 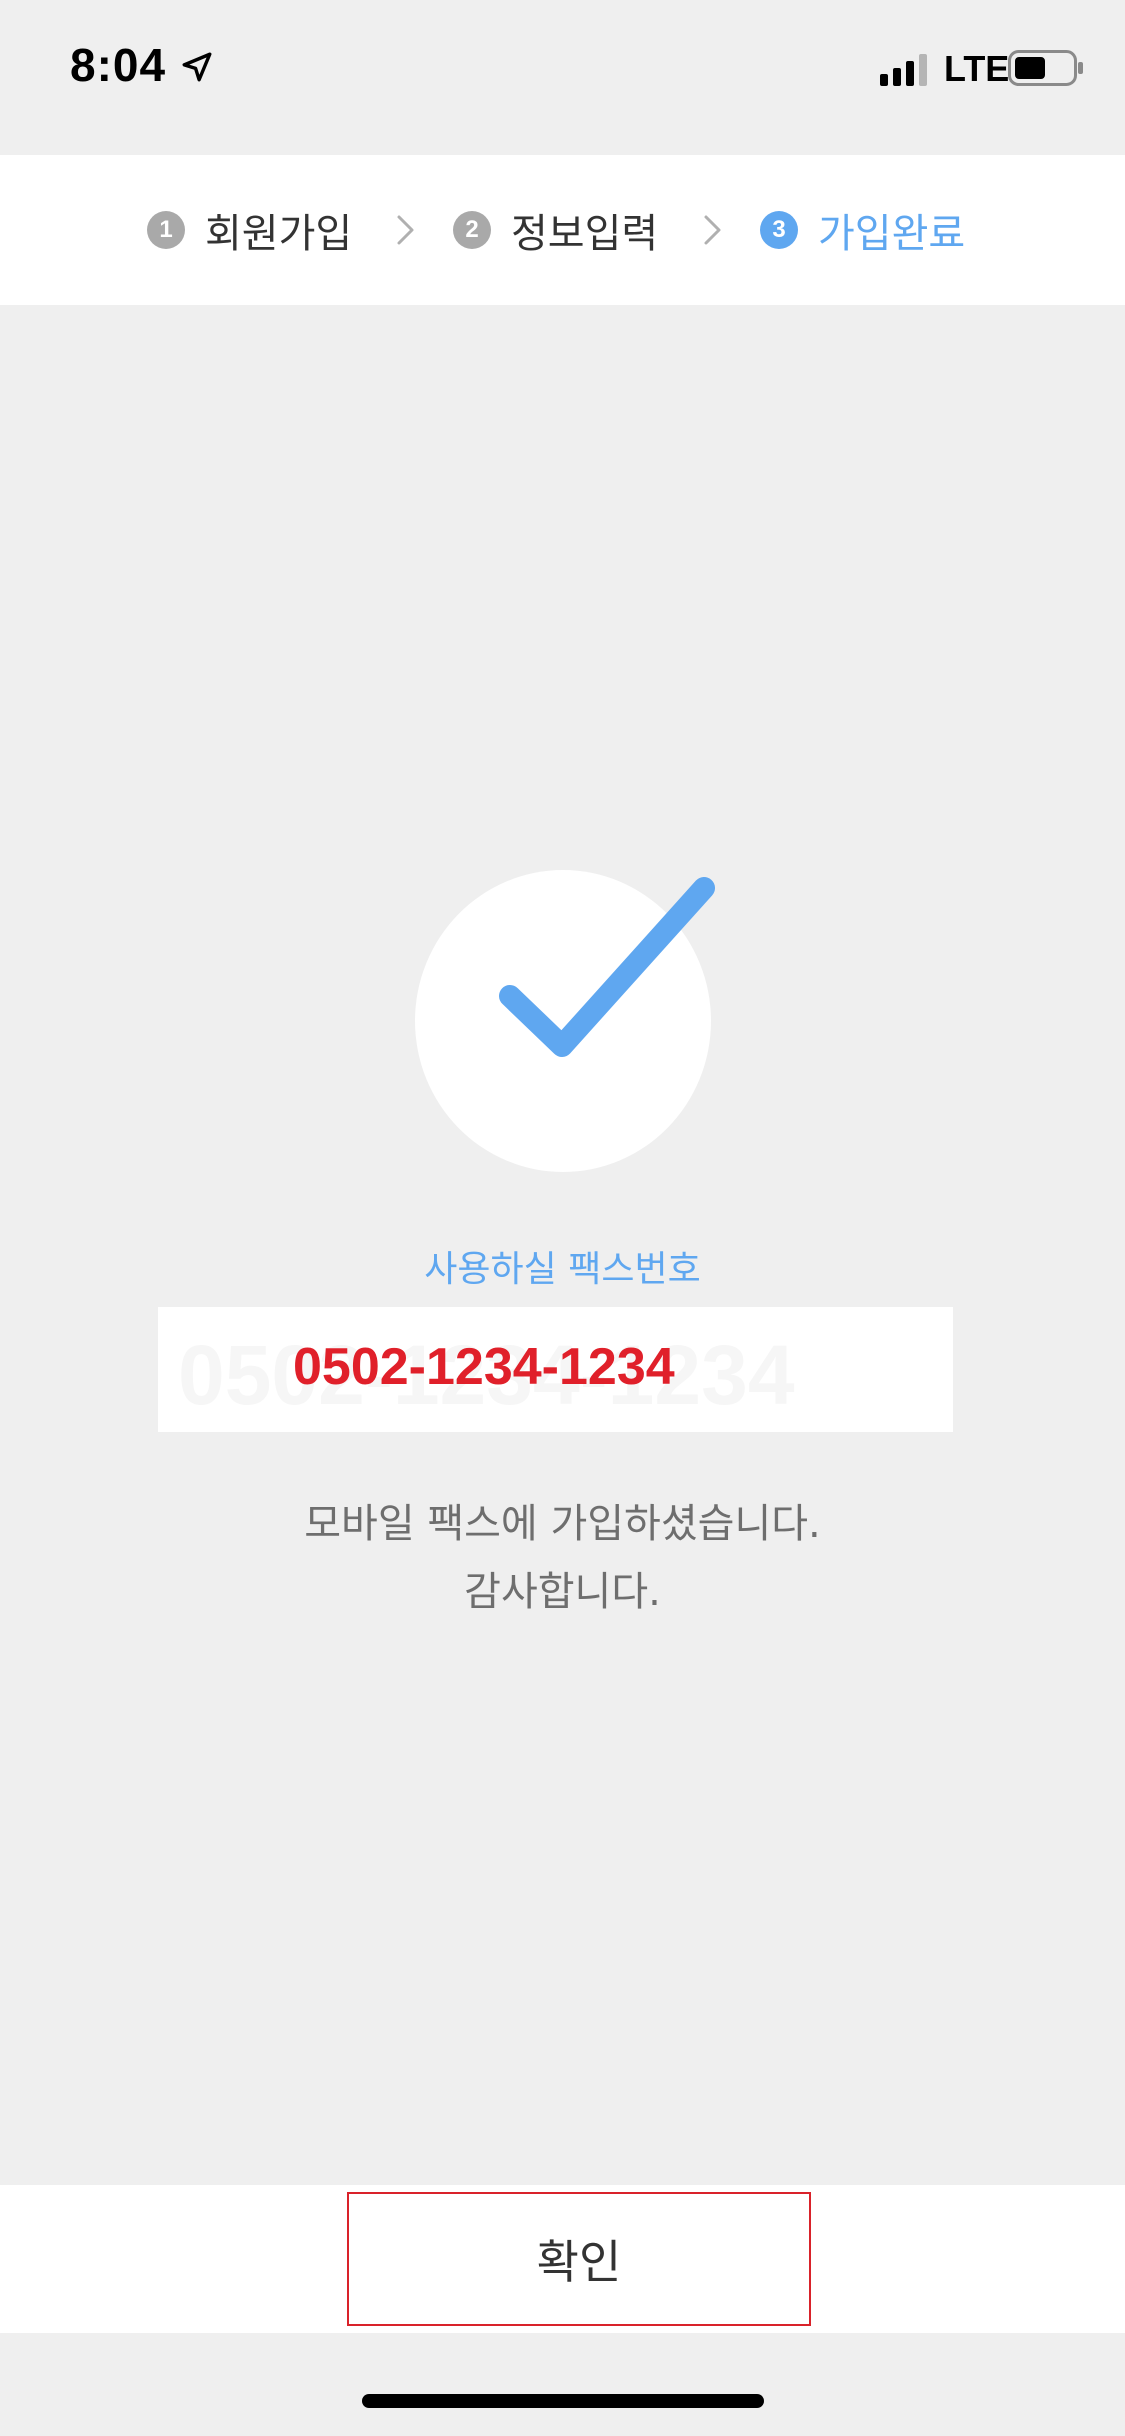 I want to click on step-label-active: 가입완료, so click(x=892, y=234).